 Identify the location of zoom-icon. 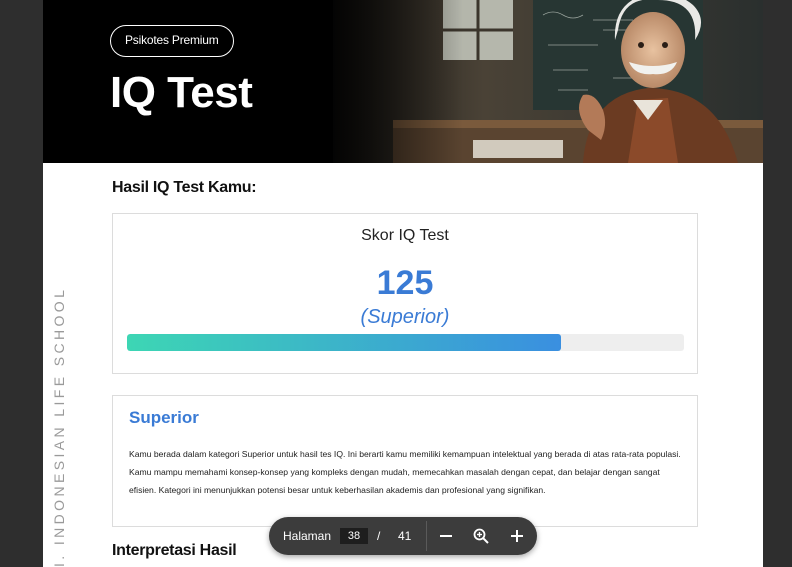
(481, 536).